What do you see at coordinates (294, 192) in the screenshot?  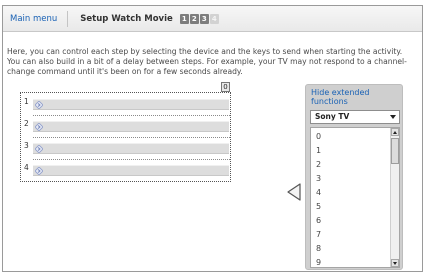 I see `left-triangle-icon` at bounding box center [294, 192].